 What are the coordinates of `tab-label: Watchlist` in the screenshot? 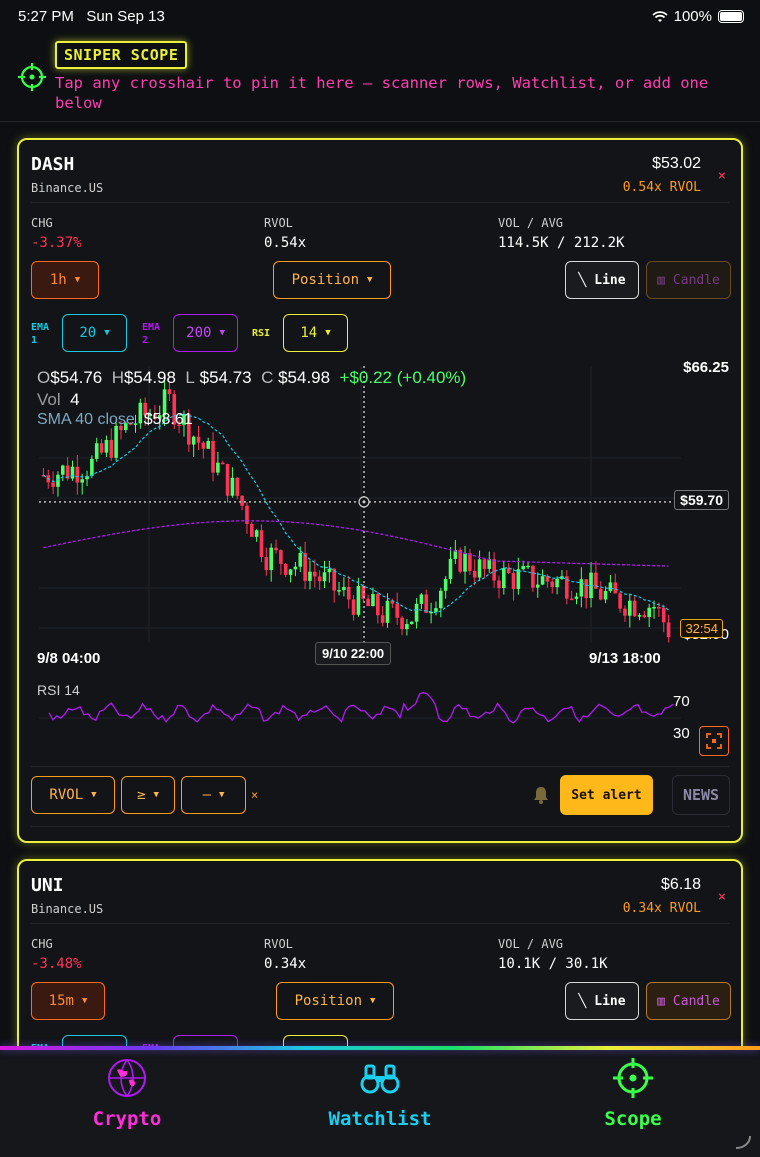 It's located at (380, 1119).